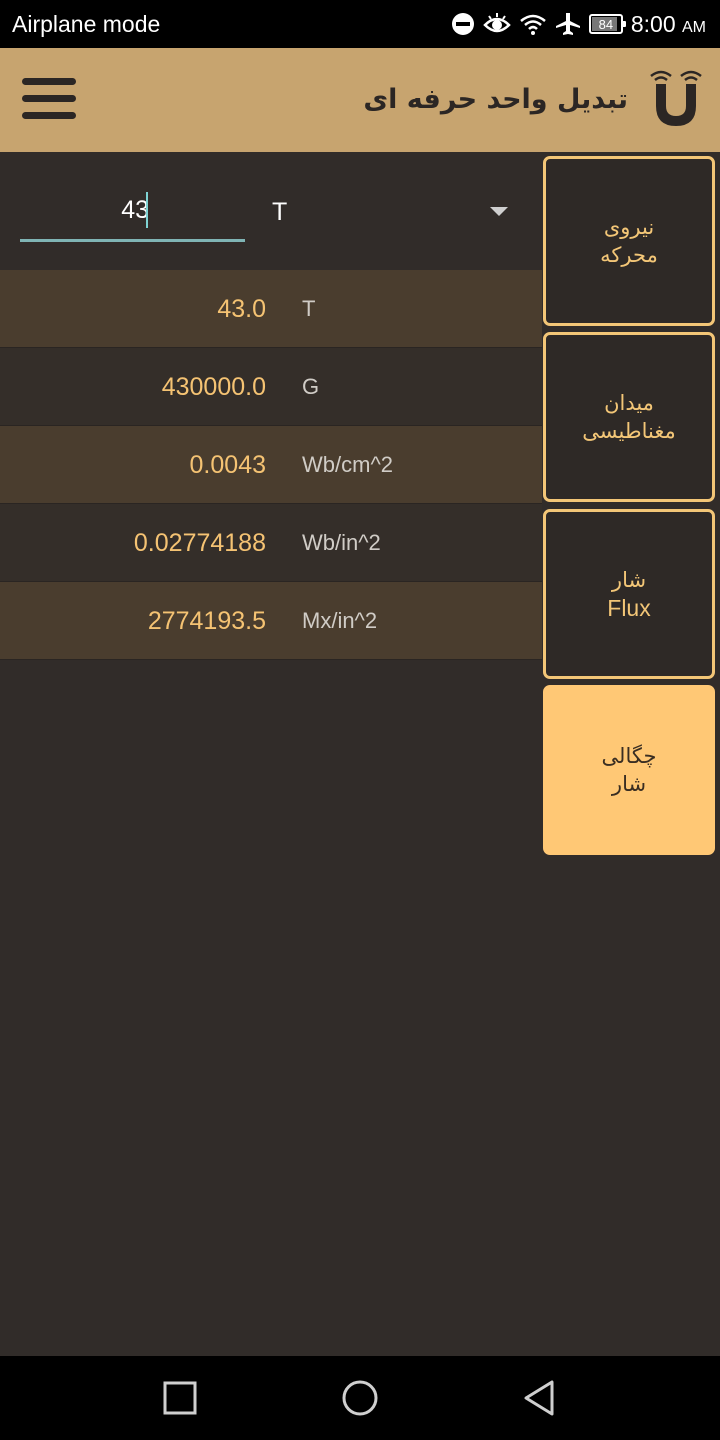 The height and width of the screenshot is (1440, 720). I want to click on result-unit: Mx/in^2, so click(340, 620).